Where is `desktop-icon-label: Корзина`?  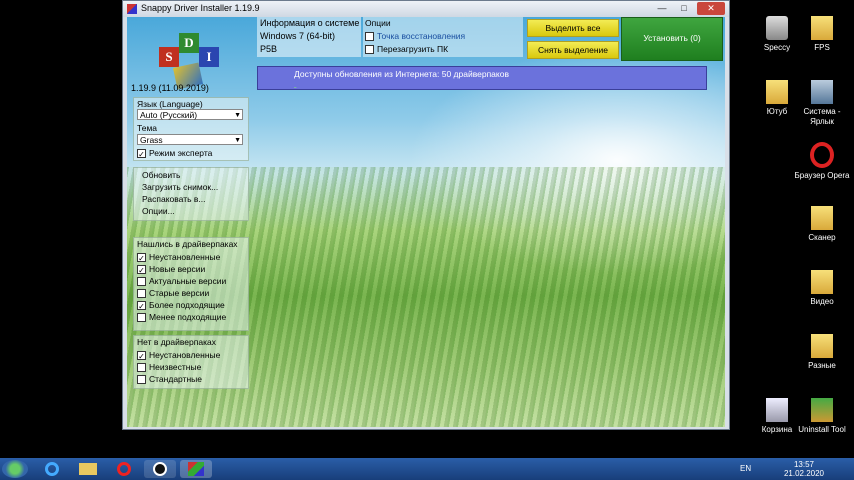 desktop-icon-label: Корзина is located at coordinates (777, 429).